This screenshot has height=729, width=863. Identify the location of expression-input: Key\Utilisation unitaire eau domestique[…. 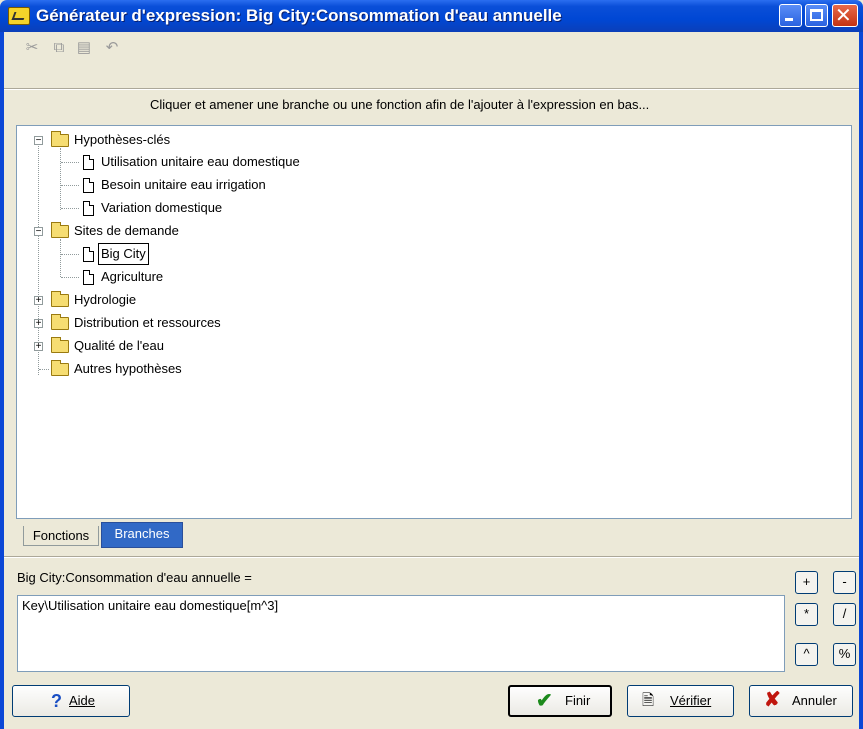
(401, 633).